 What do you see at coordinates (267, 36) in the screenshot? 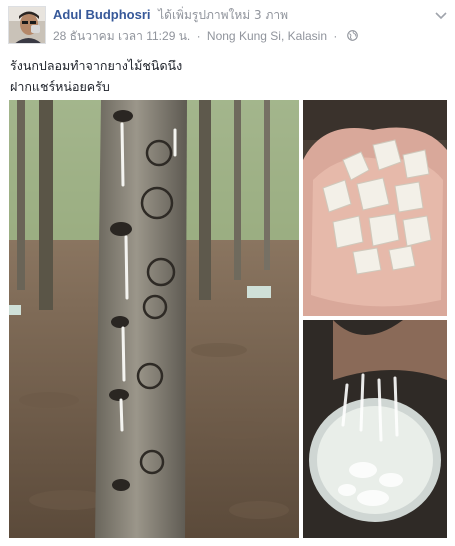
I see `post-location: Nong Kung Si, Kalasin` at bounding box center [267, 36].